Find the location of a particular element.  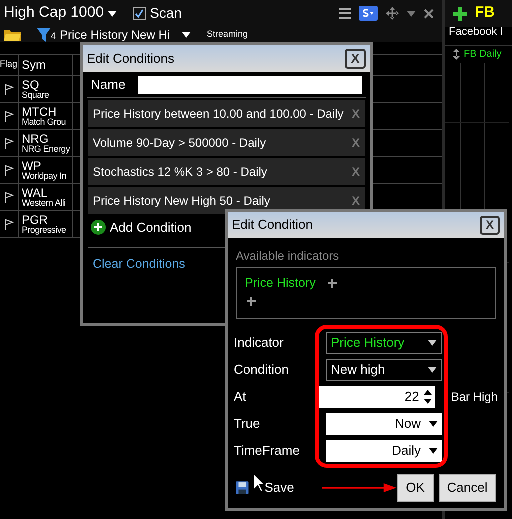

scanner-title: High Cap 1000 is located at coordinates (54, 13).